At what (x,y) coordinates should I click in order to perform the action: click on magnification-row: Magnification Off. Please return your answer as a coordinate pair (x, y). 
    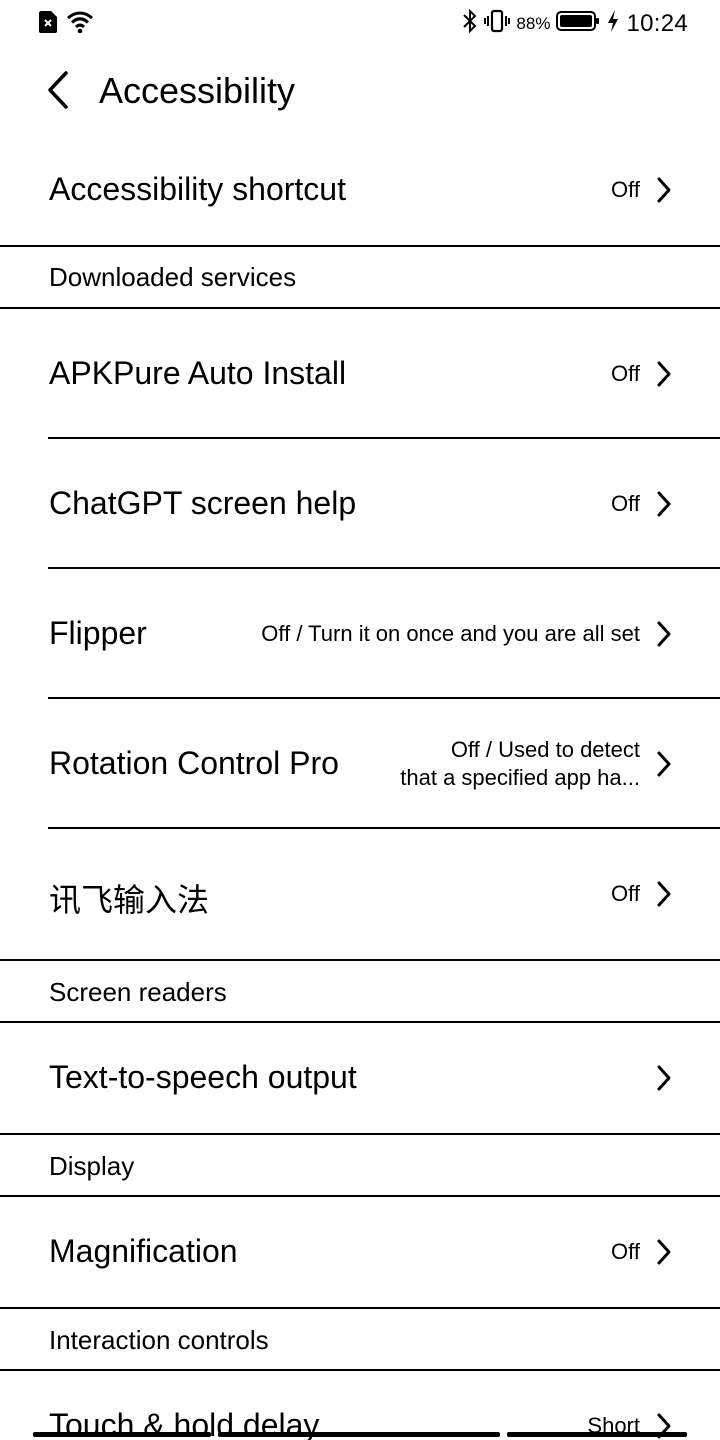
    Looking at the image, I should click on (360, 1252).